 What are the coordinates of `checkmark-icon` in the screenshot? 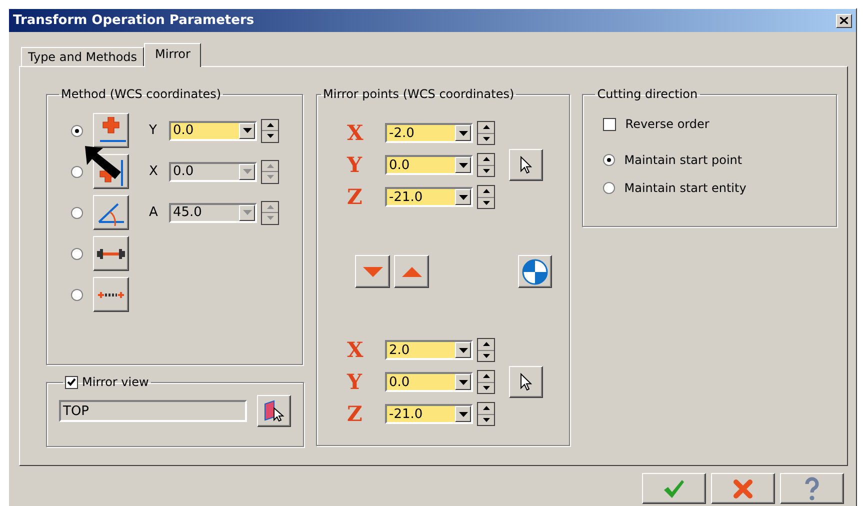 It's located at (674, 488).